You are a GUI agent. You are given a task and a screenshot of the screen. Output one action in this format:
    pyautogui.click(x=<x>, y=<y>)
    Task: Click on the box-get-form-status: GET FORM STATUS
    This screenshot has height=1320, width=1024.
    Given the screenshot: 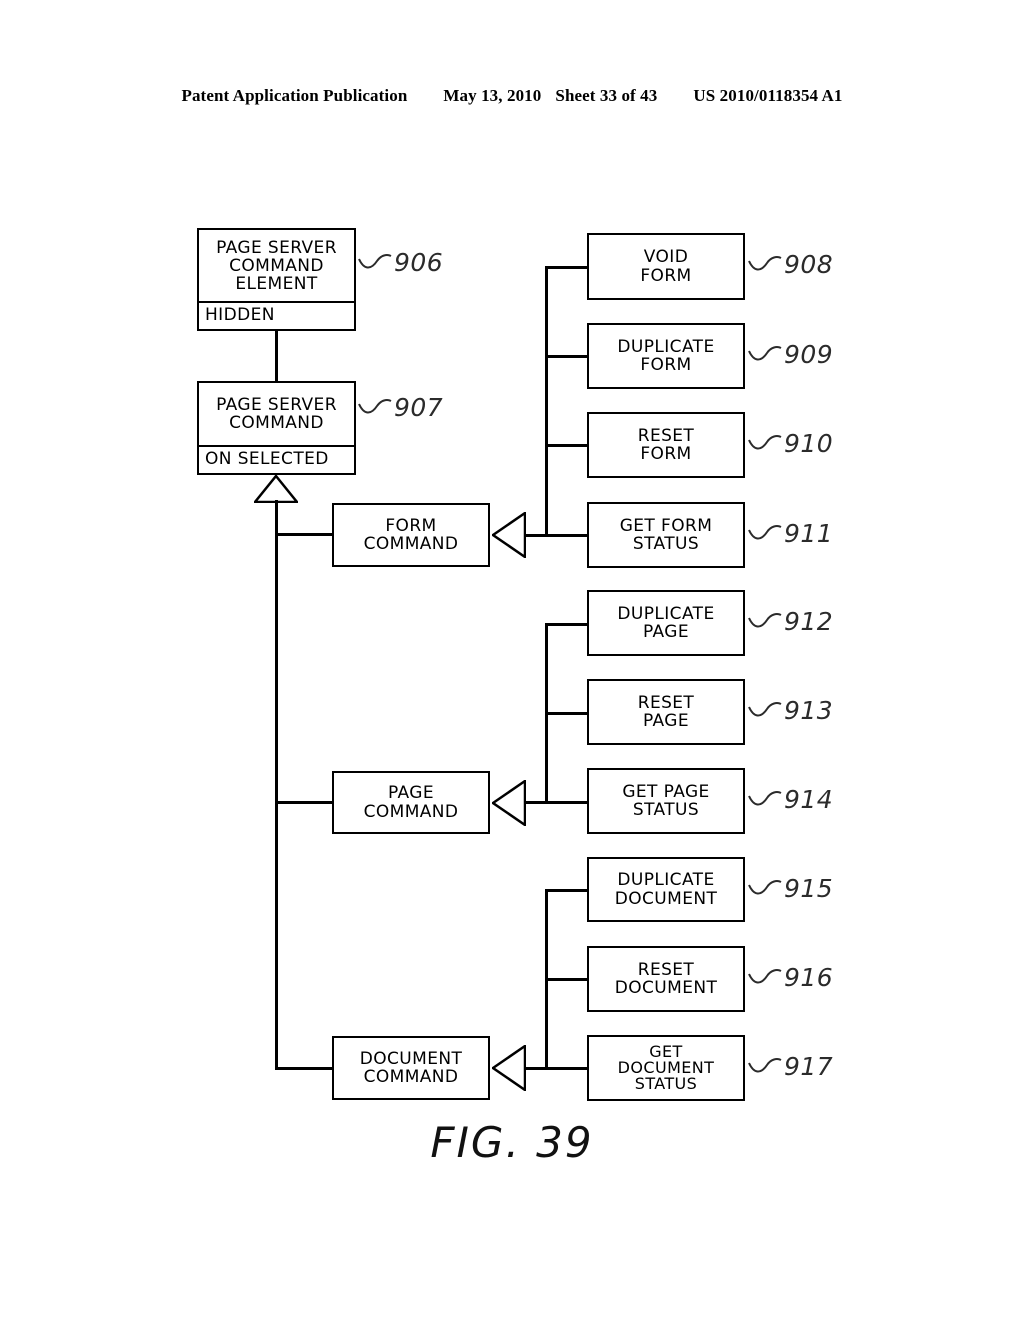 What is the action you would take?
    pyautogui.click(x=666, y=535)
    